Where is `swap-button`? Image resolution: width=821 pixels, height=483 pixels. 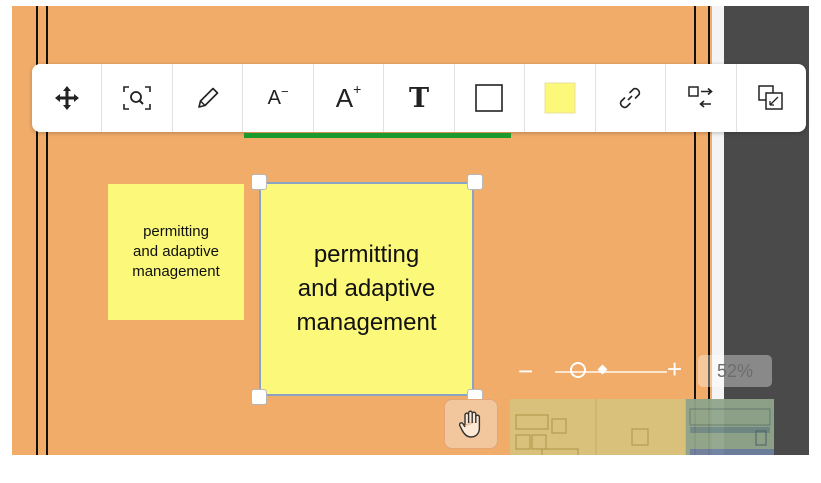
swap-button is located at coordinates (701, 98).